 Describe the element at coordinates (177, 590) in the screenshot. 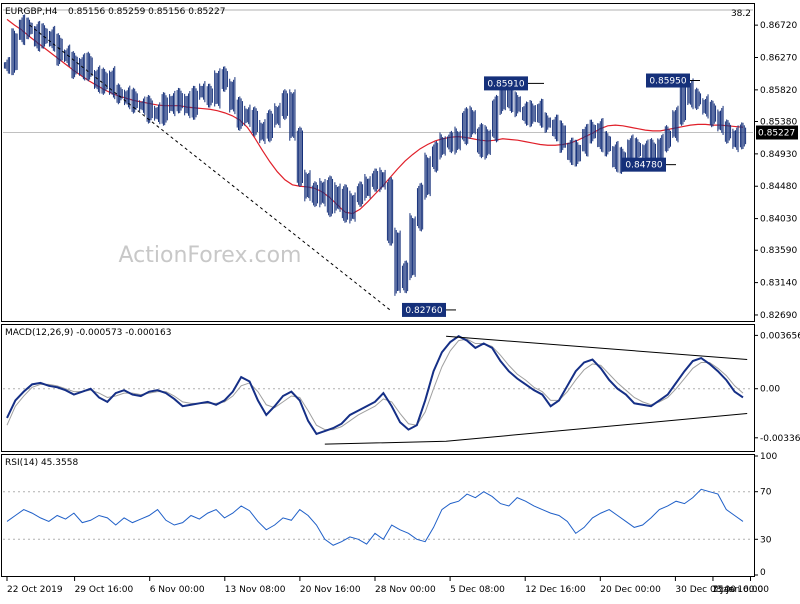

I see `x-tick-label: 6 Nov 00:00` at that location.